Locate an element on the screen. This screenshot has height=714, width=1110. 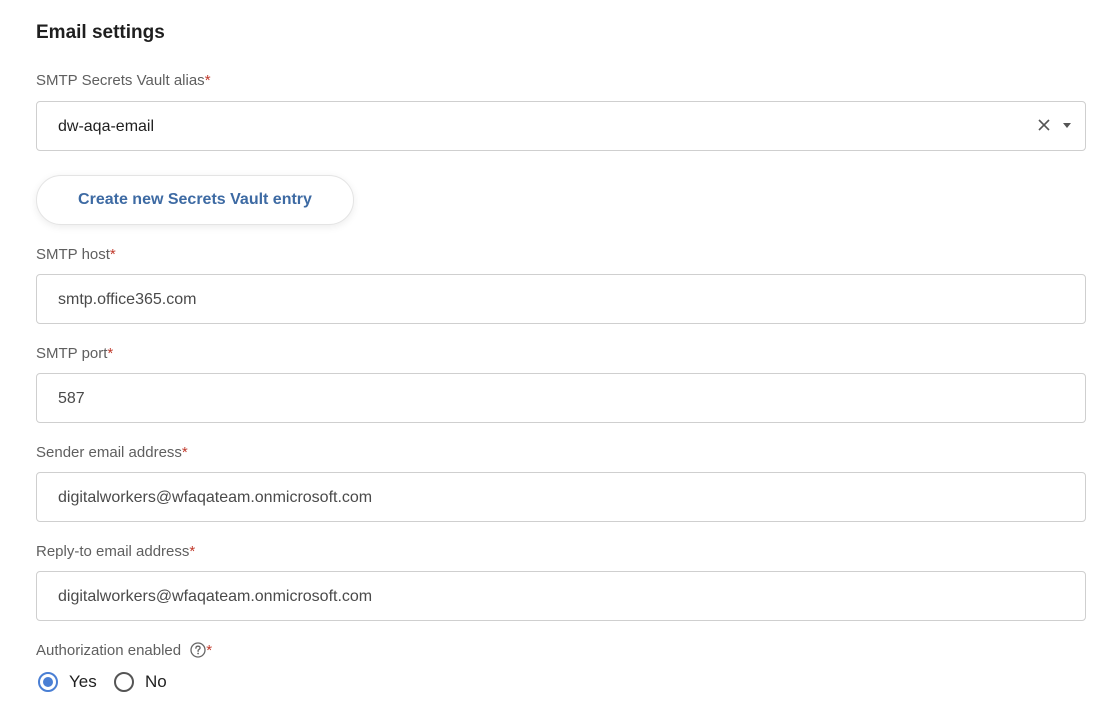
create-secrets-vault-entry-button: Create new Secrets Vault entry is located at coordinates (195, 200).